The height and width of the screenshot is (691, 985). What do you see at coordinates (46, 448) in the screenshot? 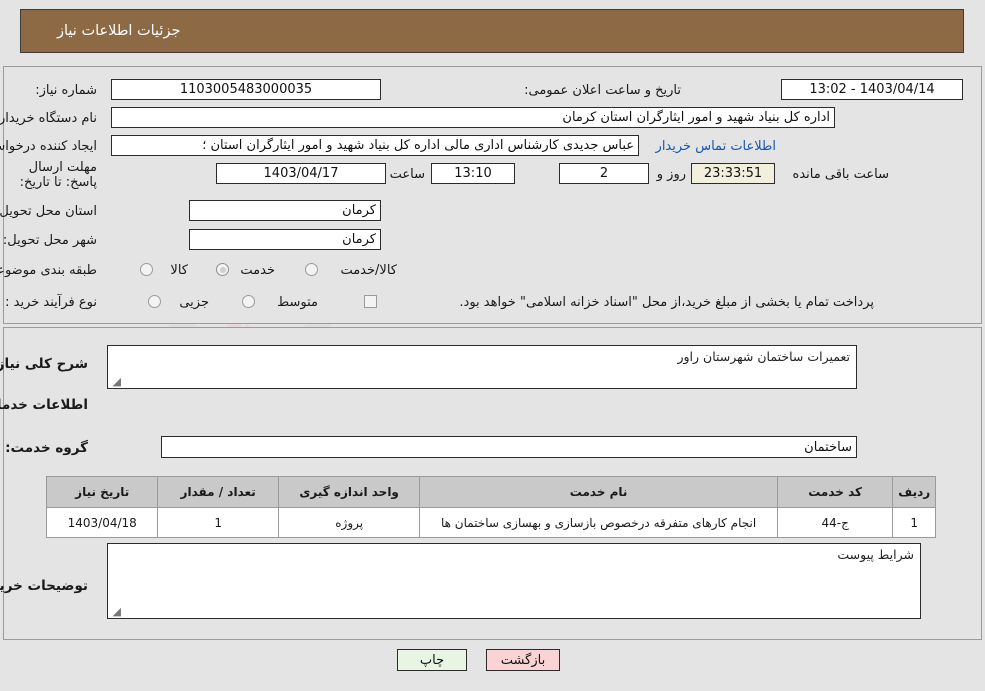
I see `service-group-label: گروه خدمت:` at bounding box center [46, 448].